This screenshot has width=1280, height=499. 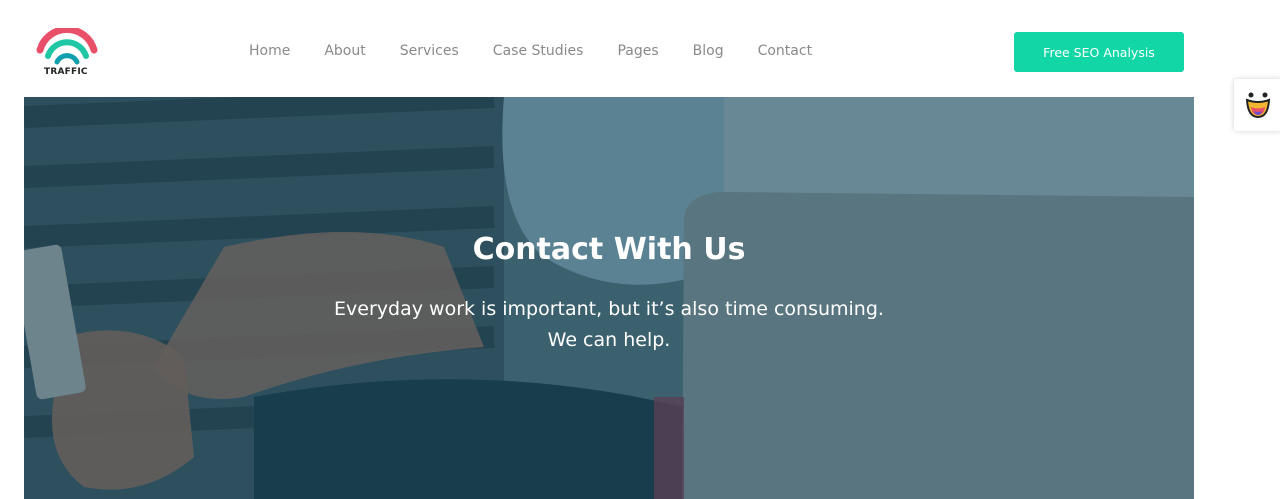 I want to click on free-seo-analysis-button: Free SEO Analysis, so click(x=1099, y=52).